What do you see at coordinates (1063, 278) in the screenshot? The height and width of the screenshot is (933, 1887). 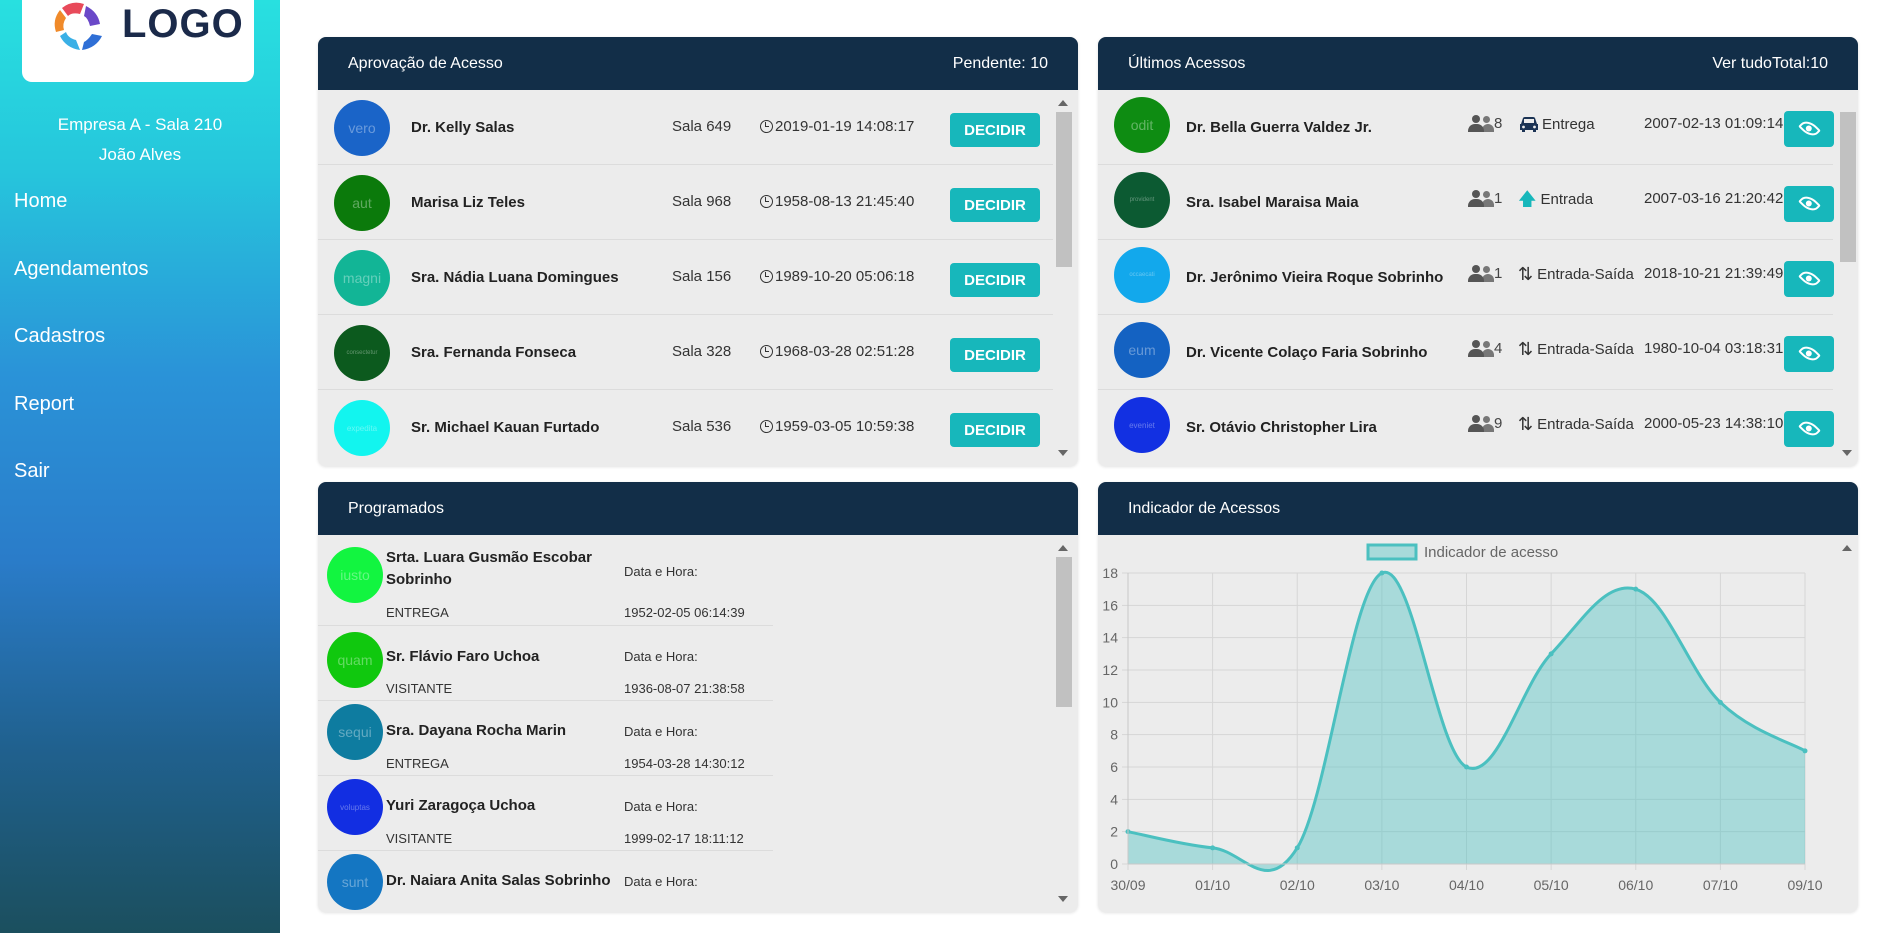 I see `approval-scrollbar` at bounding box center [1063, 278].